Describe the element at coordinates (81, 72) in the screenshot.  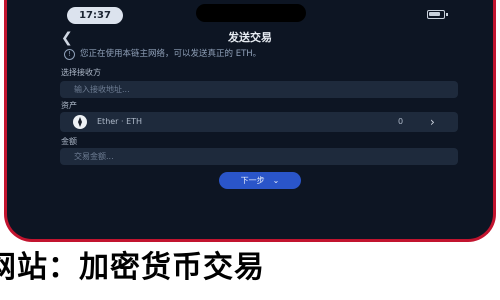
I see `recipient-label: 选择接收方` at that location.